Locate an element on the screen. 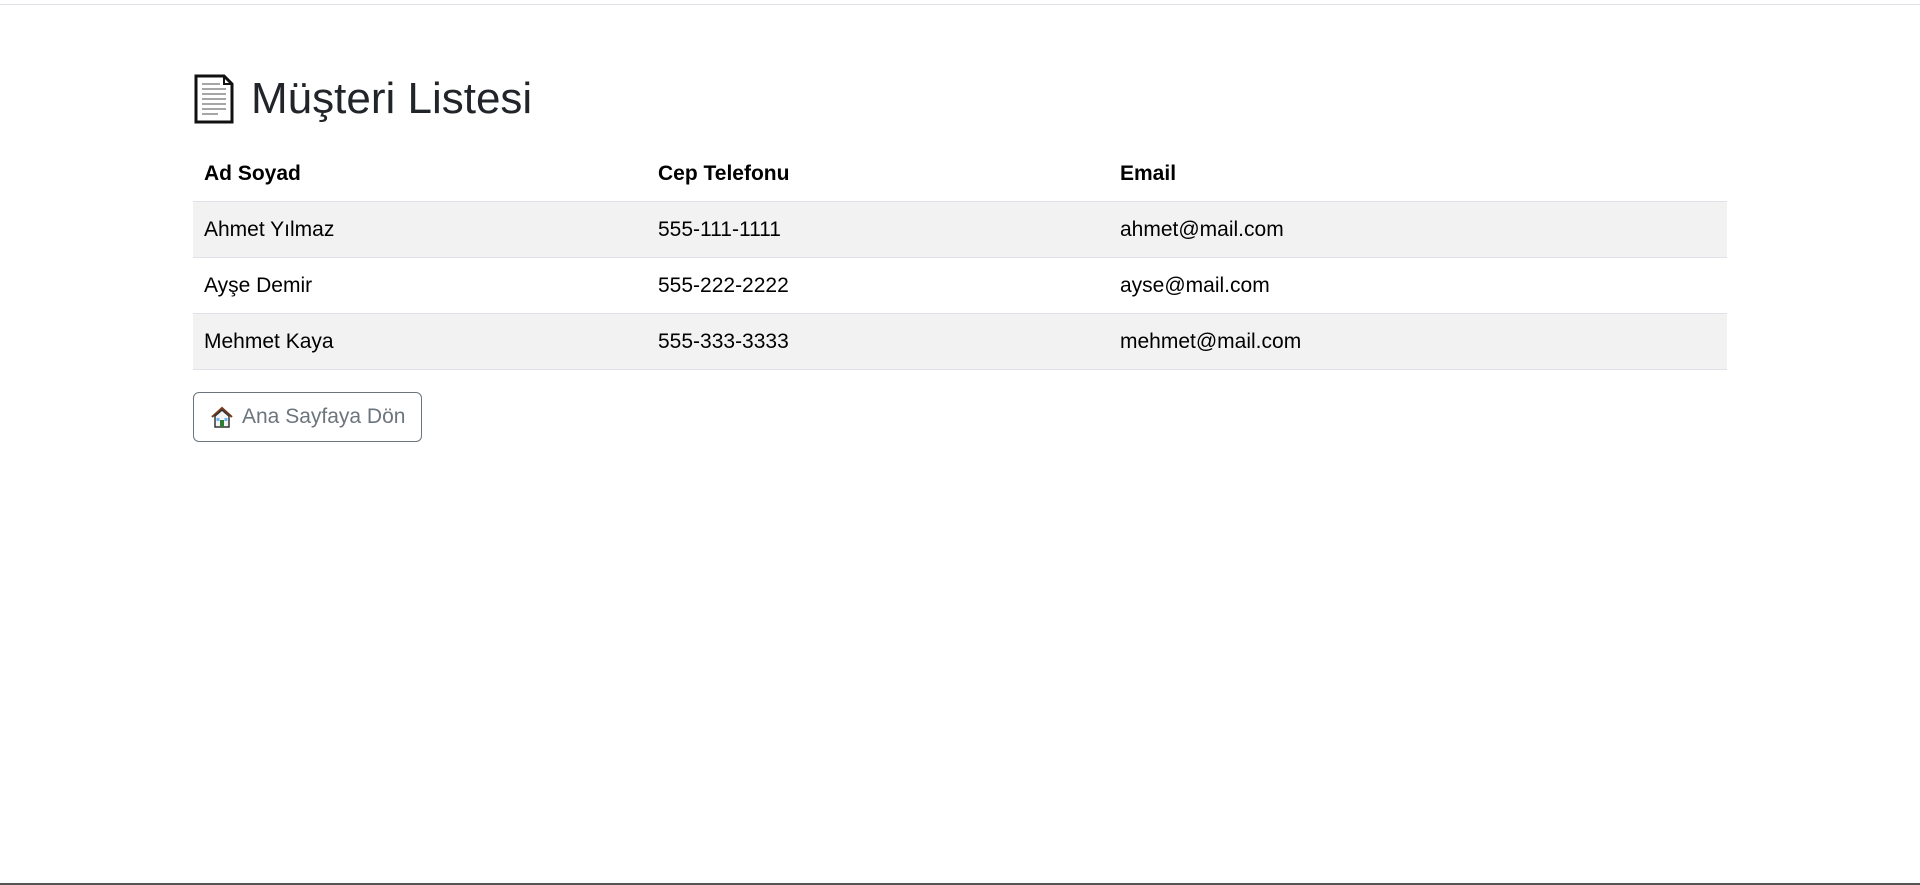  column-header-email: Email is located at coordinates (1418, 174).